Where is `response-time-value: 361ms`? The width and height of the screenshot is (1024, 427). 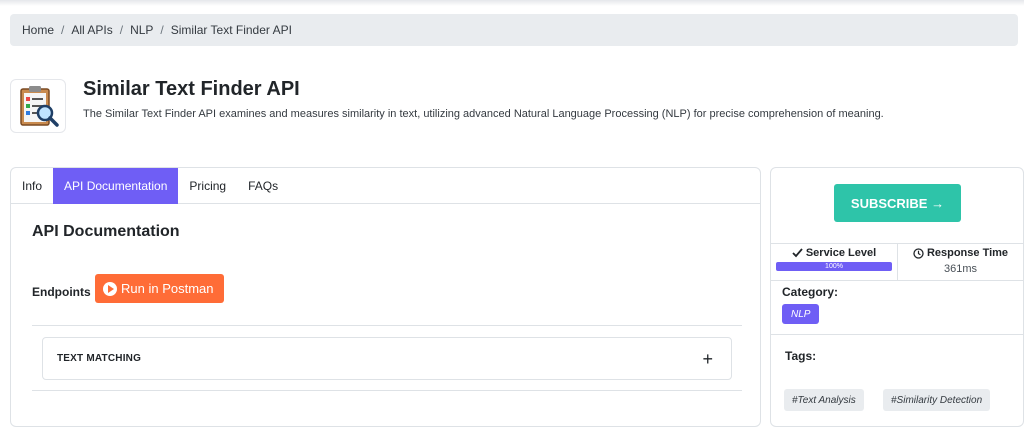
response-time-value: 361ms is located at coordinates (960, 269).